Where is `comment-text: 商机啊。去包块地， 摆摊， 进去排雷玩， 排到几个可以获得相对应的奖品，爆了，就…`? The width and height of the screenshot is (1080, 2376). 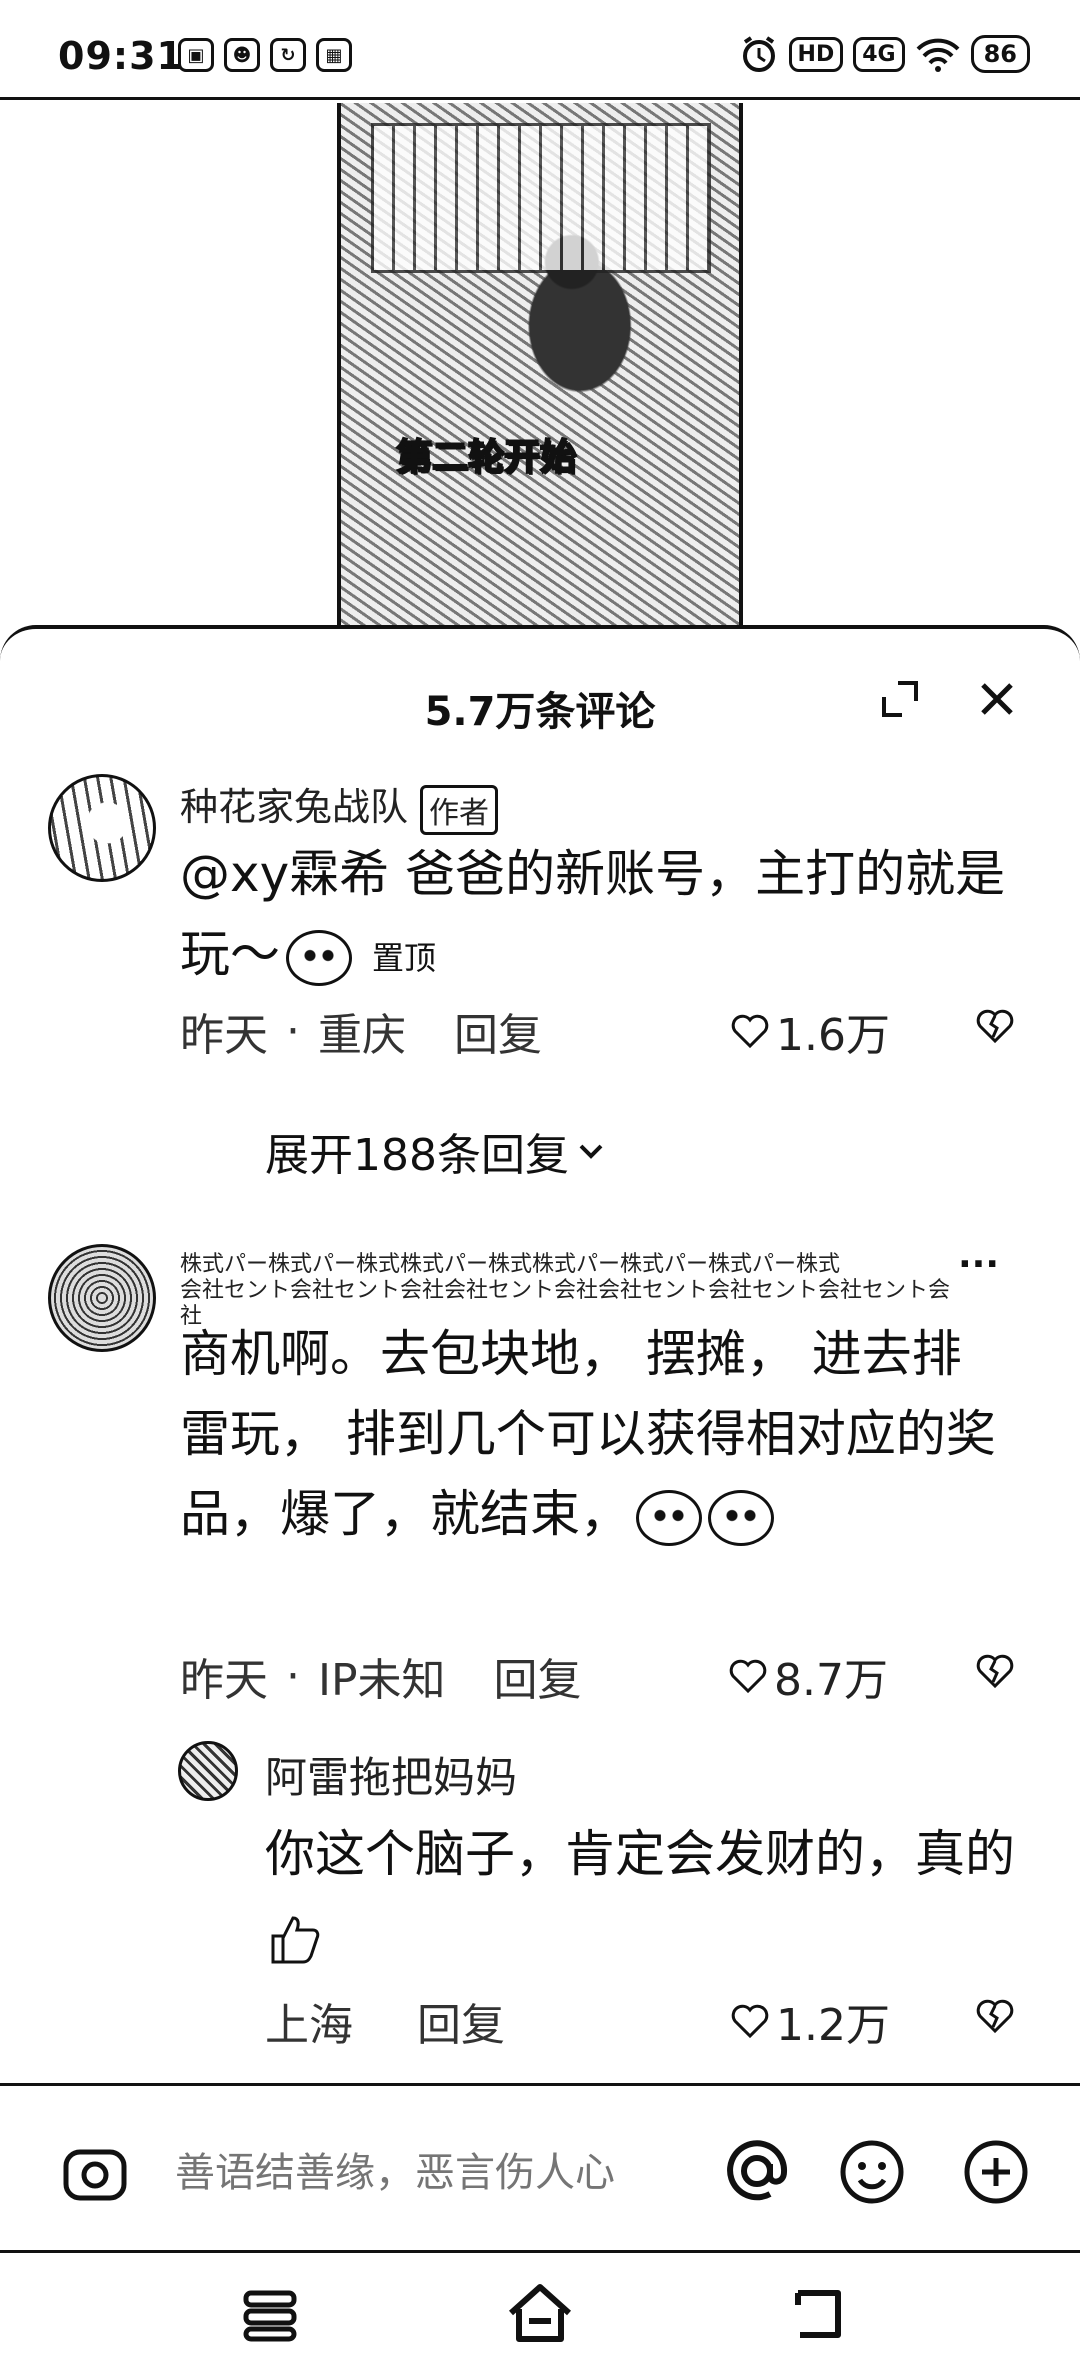 comment-text: 商机啊。去包块地， 摆摊， 进去排雷玩， 排到几个可以获得相对应的奖品，爆了，就… is located at coordinates (595, 1434).